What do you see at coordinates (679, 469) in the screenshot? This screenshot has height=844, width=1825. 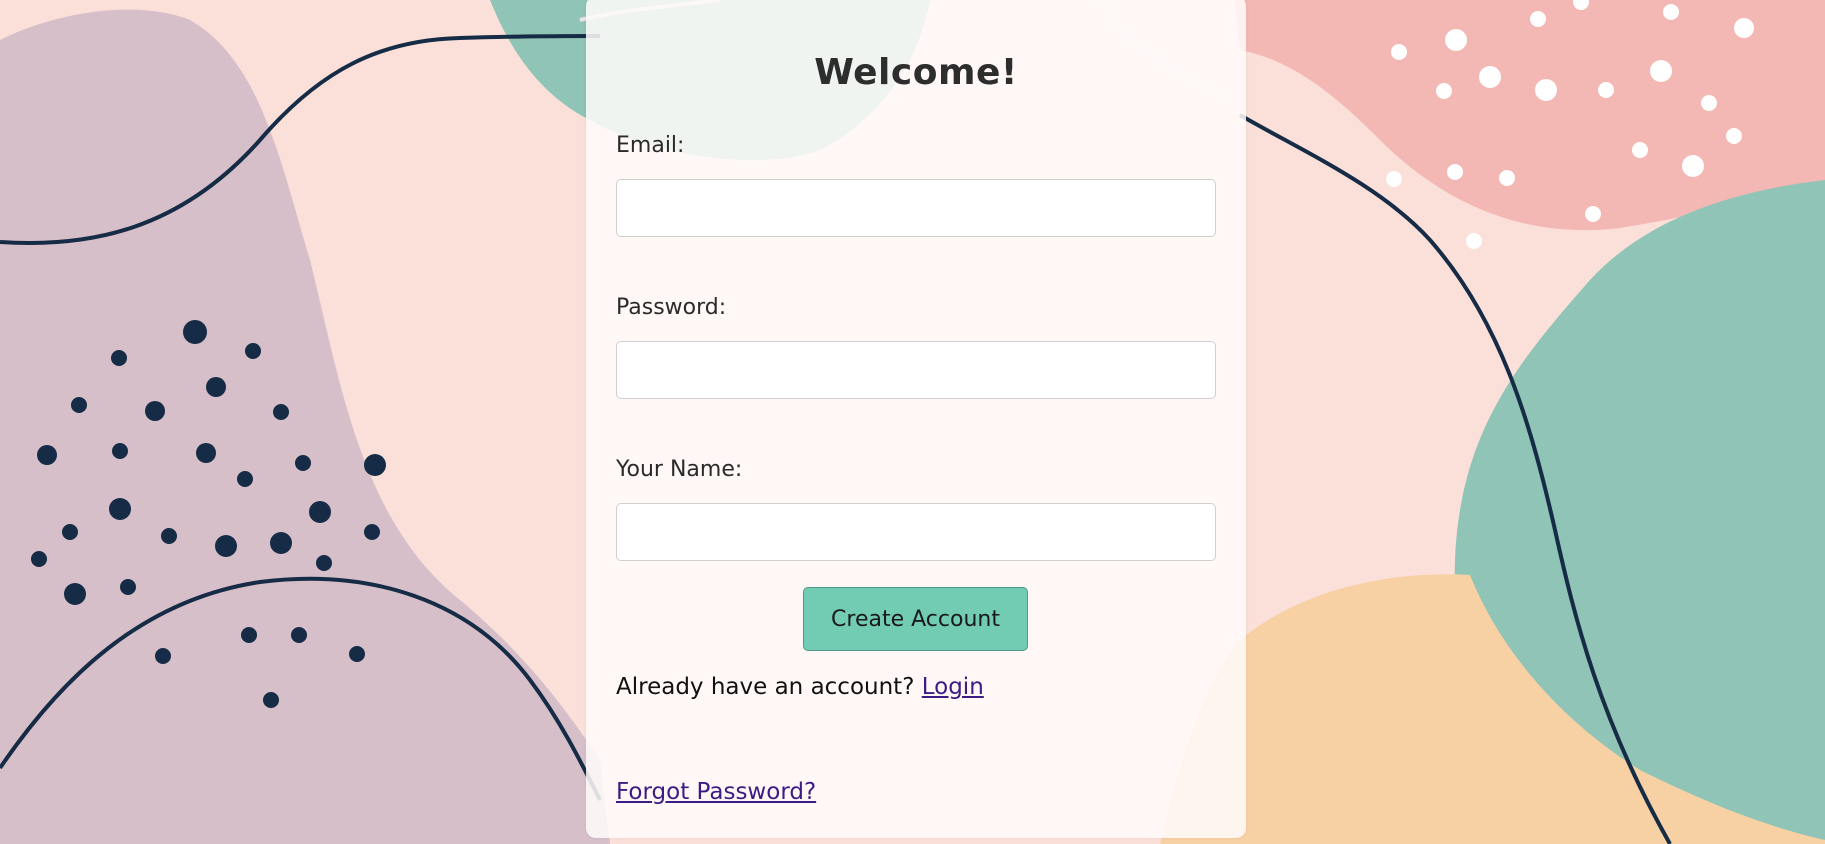 I see `name-label: Your Name:` at bounding box center [679, 469].